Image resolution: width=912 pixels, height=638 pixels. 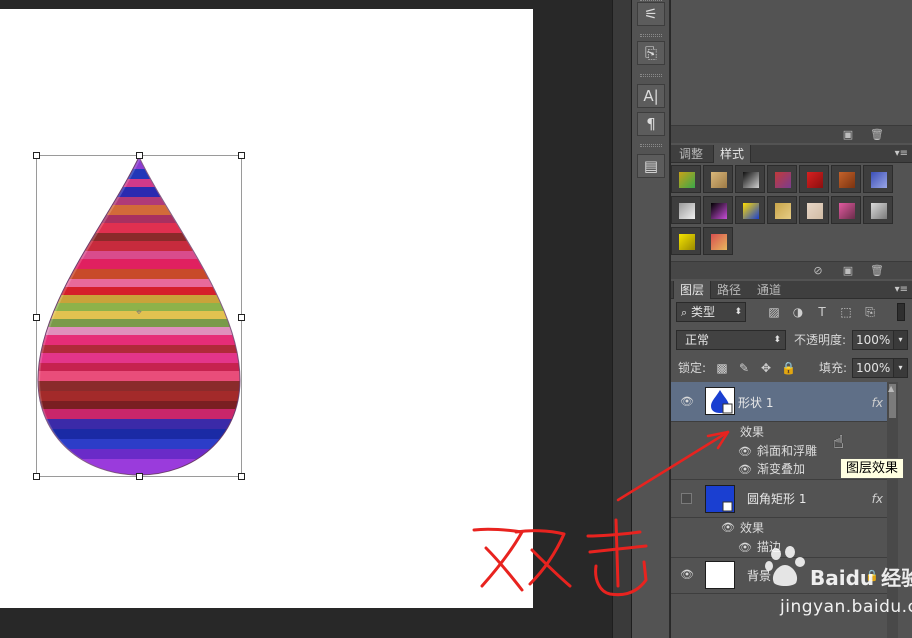 What do you see at coordinates (755, 403) in the screenshot?
I see `layer-name: 形状 1` at bounding box center [755, 403].